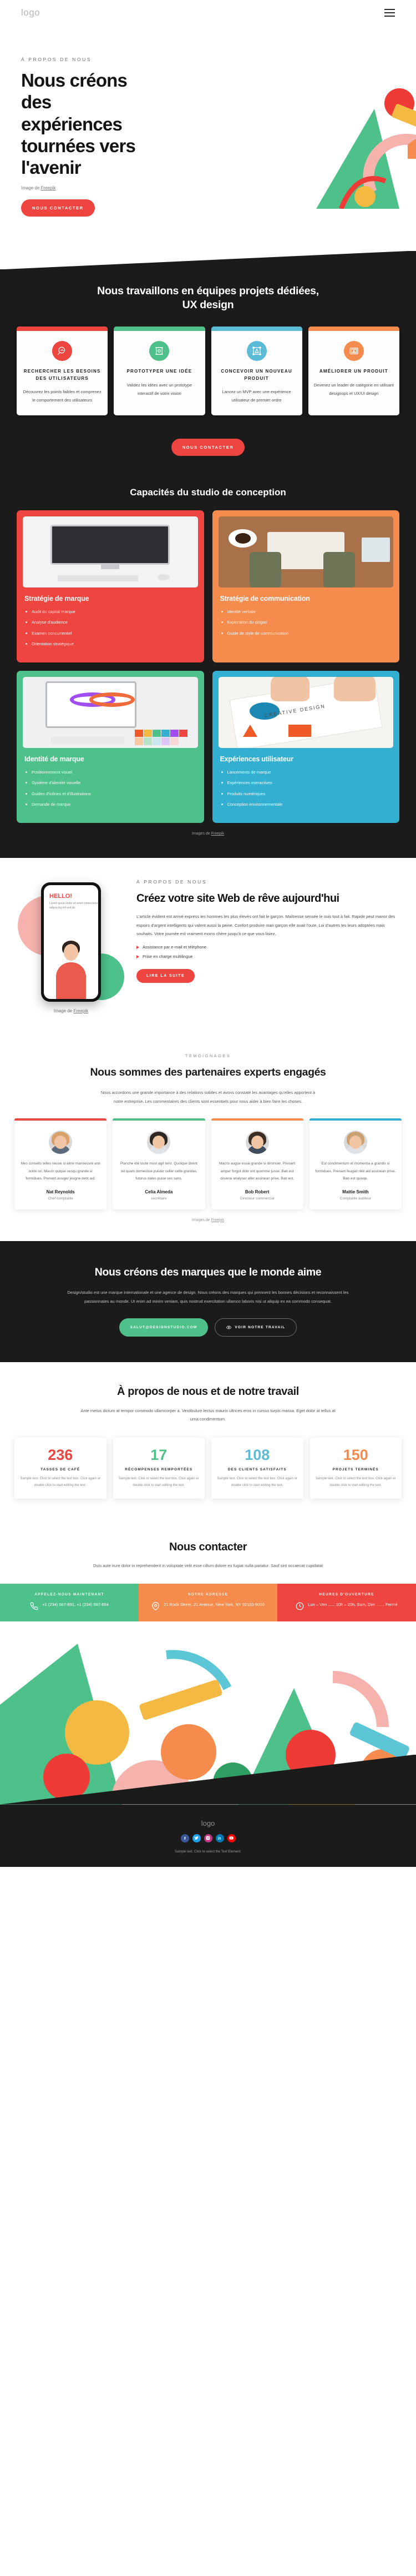 Image resolution: width=416 pixels, height=2576 pixels. I want to click on footer-decorative-art, so click(208, 1713).